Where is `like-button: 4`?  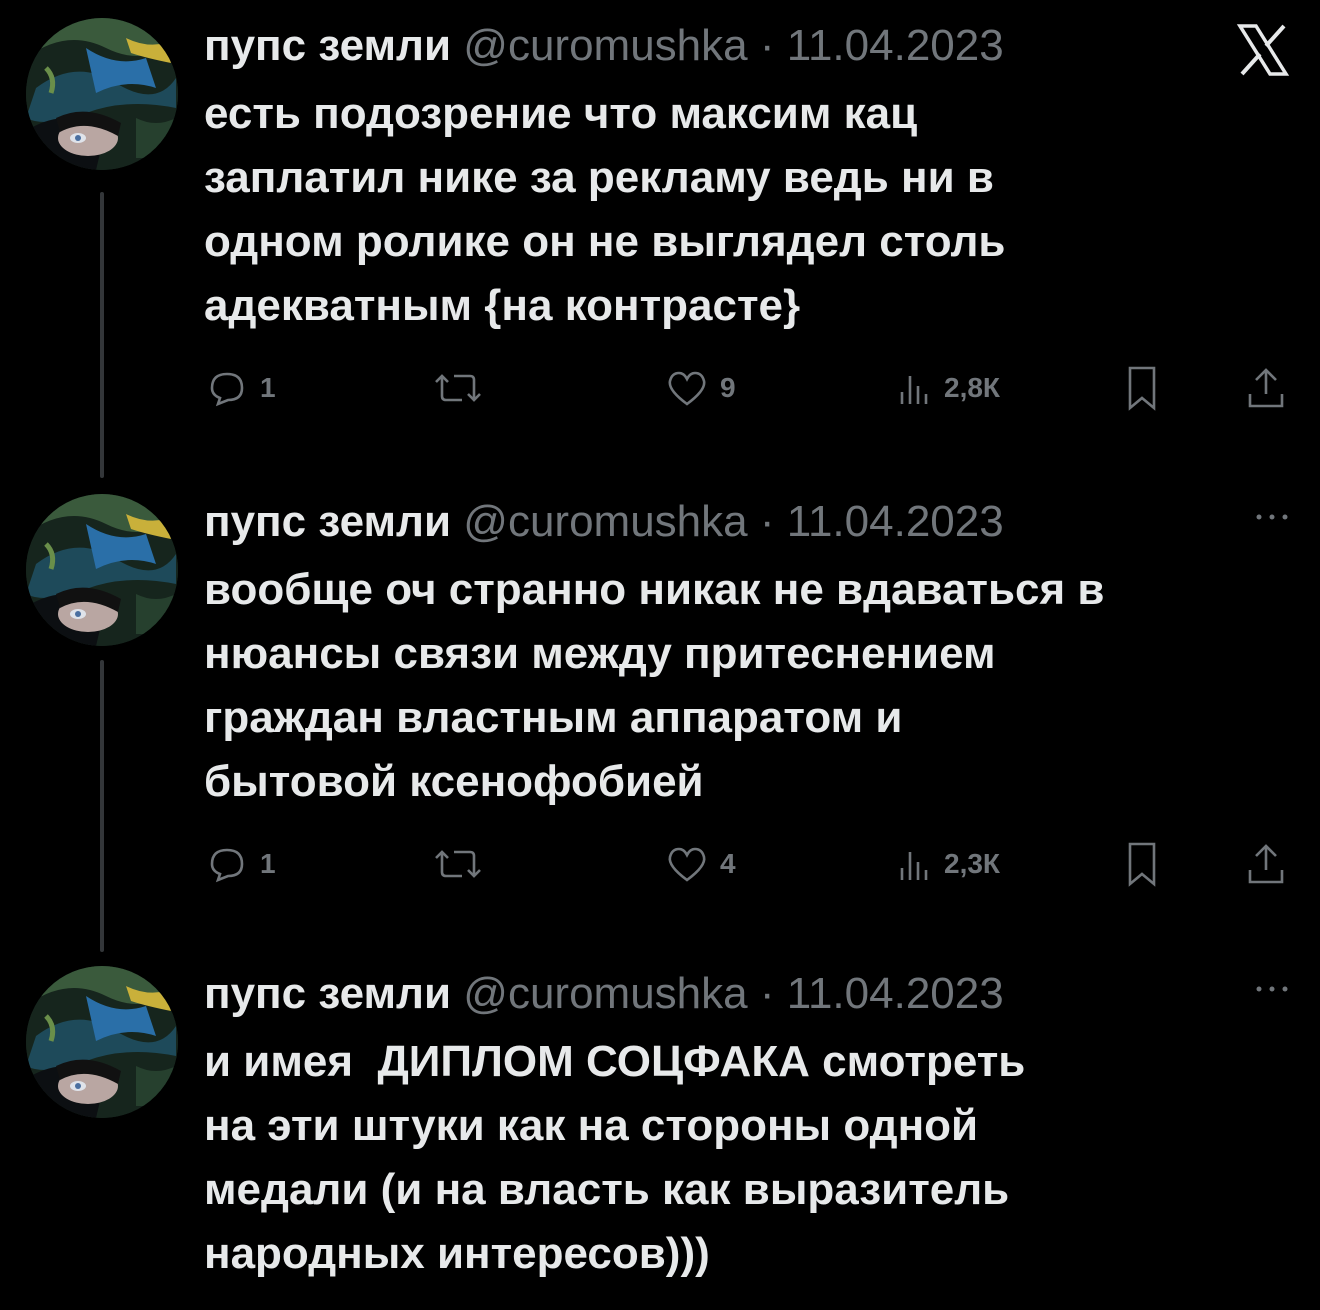 like-button: 4 is located at coordinates (700, 864).